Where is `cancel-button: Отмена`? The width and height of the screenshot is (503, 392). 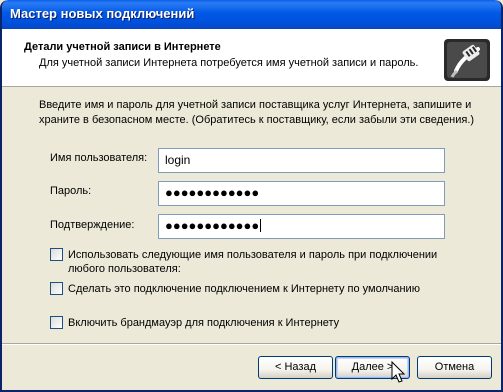 cancel-button: Отмена is located at coordinates (454, 367).